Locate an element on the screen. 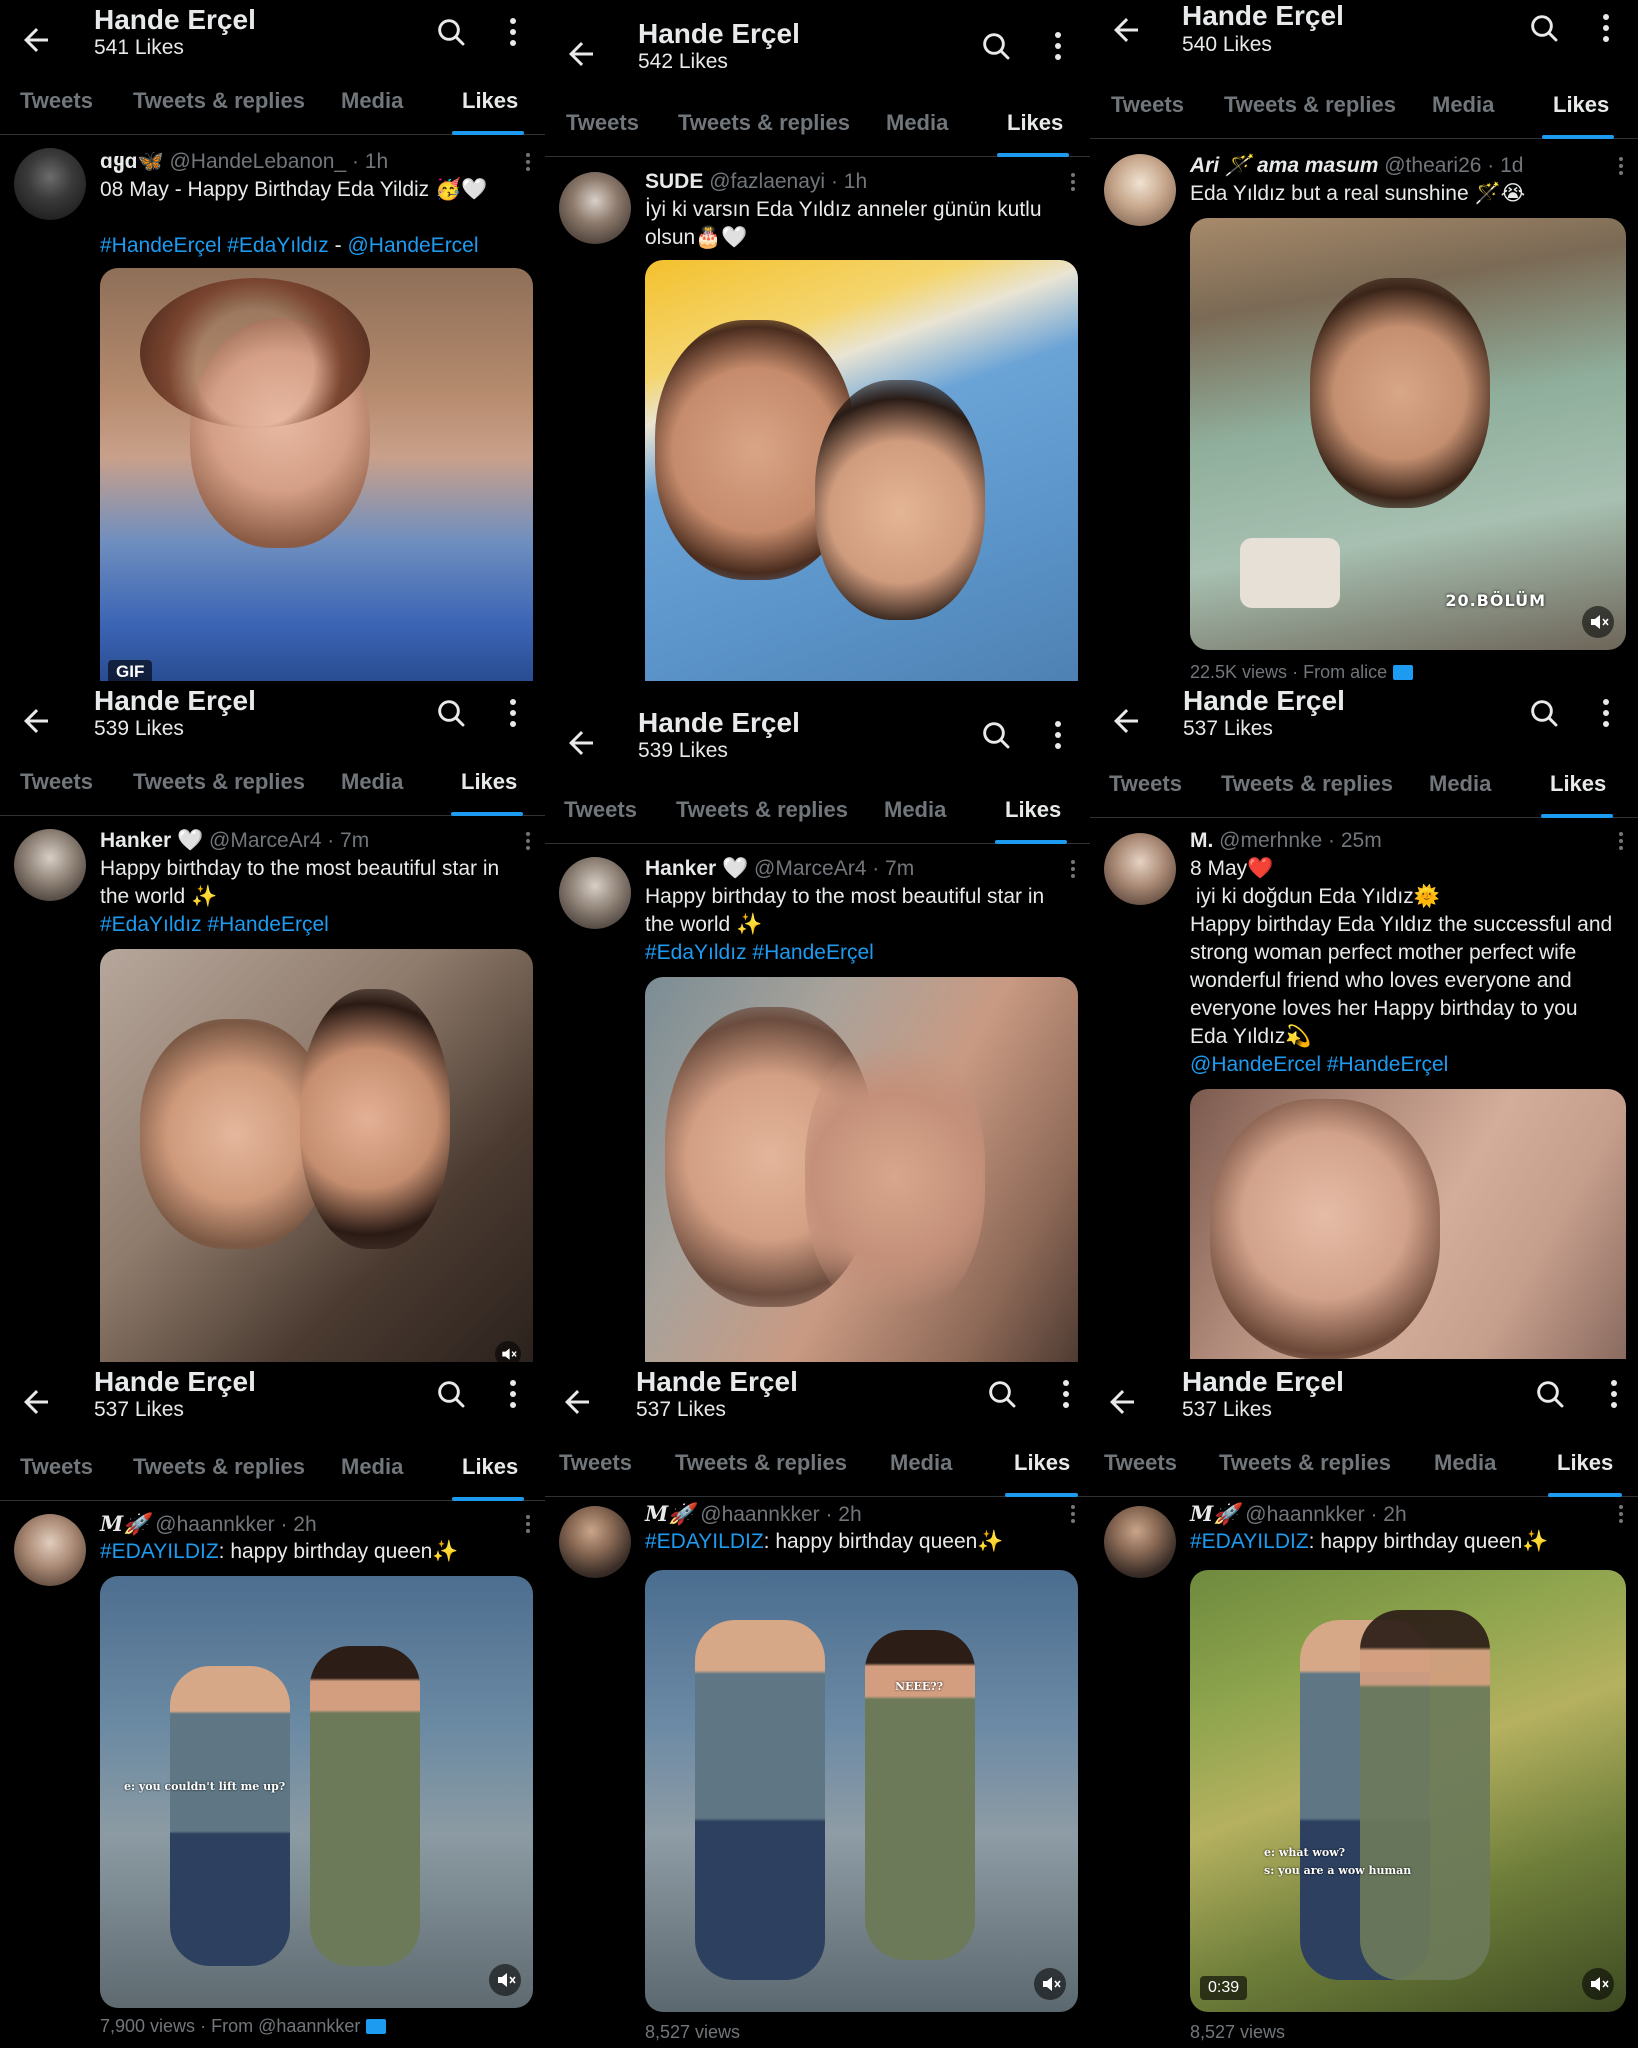 Image resolution: width=1638 pixels, height=2048 pixels. mention: @HandeErcel is located at coordinates (412, 245).